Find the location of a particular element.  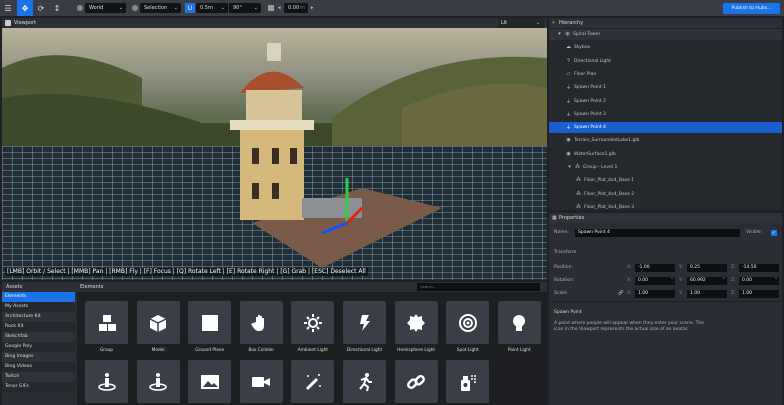

position-y-input: 0.25 is located at coordinates (707, 268).